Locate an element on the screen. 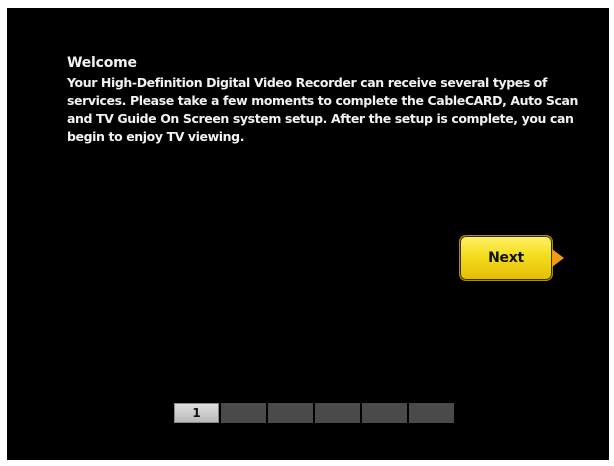  next-button-label: Next is located at coordinates (506, 258).